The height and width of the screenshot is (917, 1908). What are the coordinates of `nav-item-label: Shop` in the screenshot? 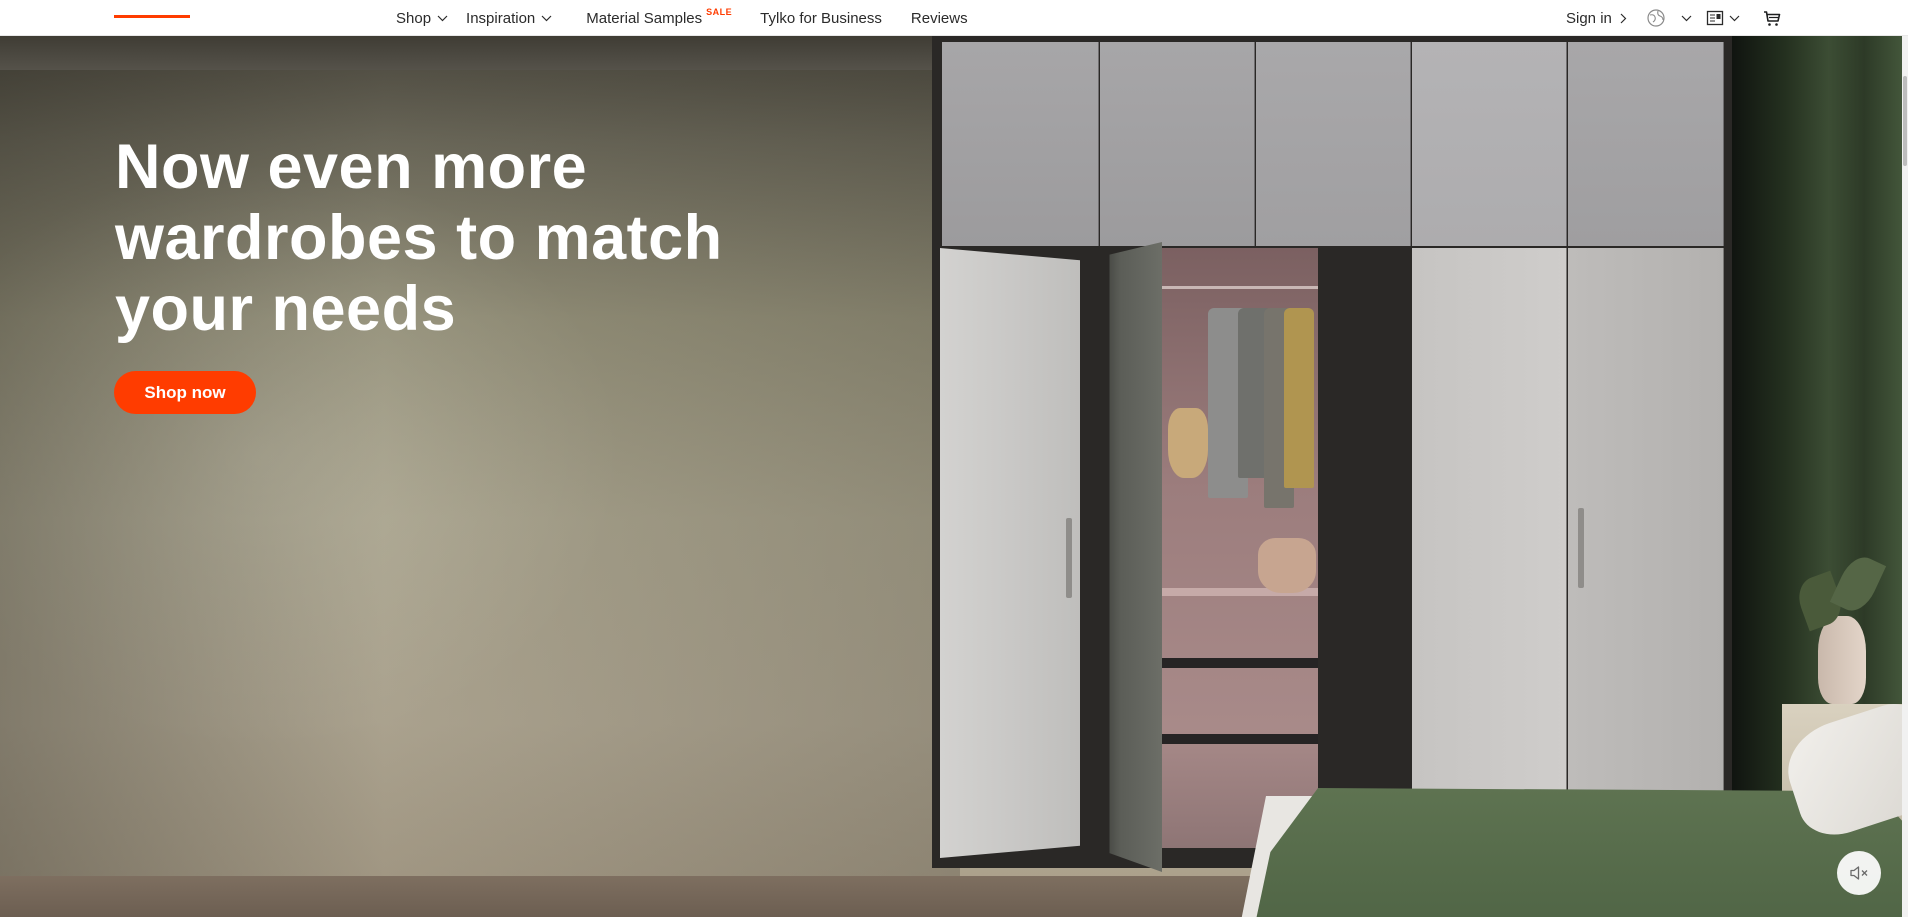 It's located at (414, 18).